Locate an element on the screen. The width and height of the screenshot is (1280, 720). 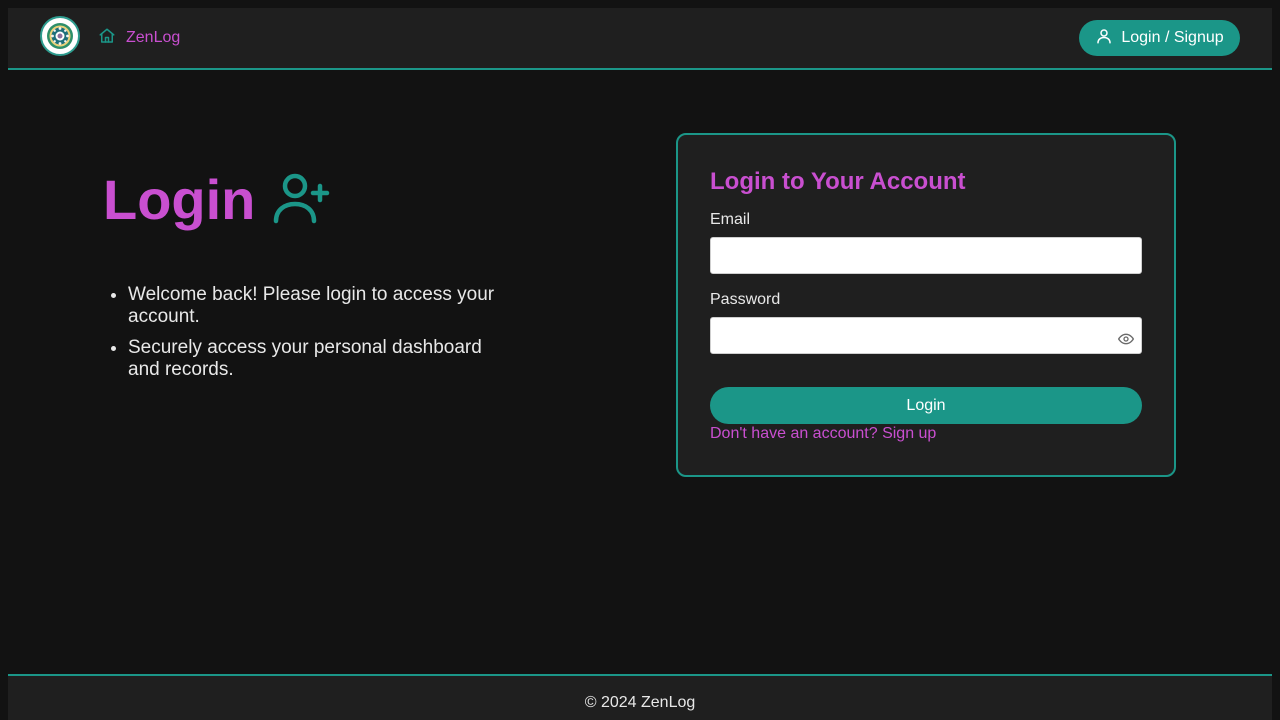
login-signup-label: Login / Signup is located at coordinates (1172, 37).